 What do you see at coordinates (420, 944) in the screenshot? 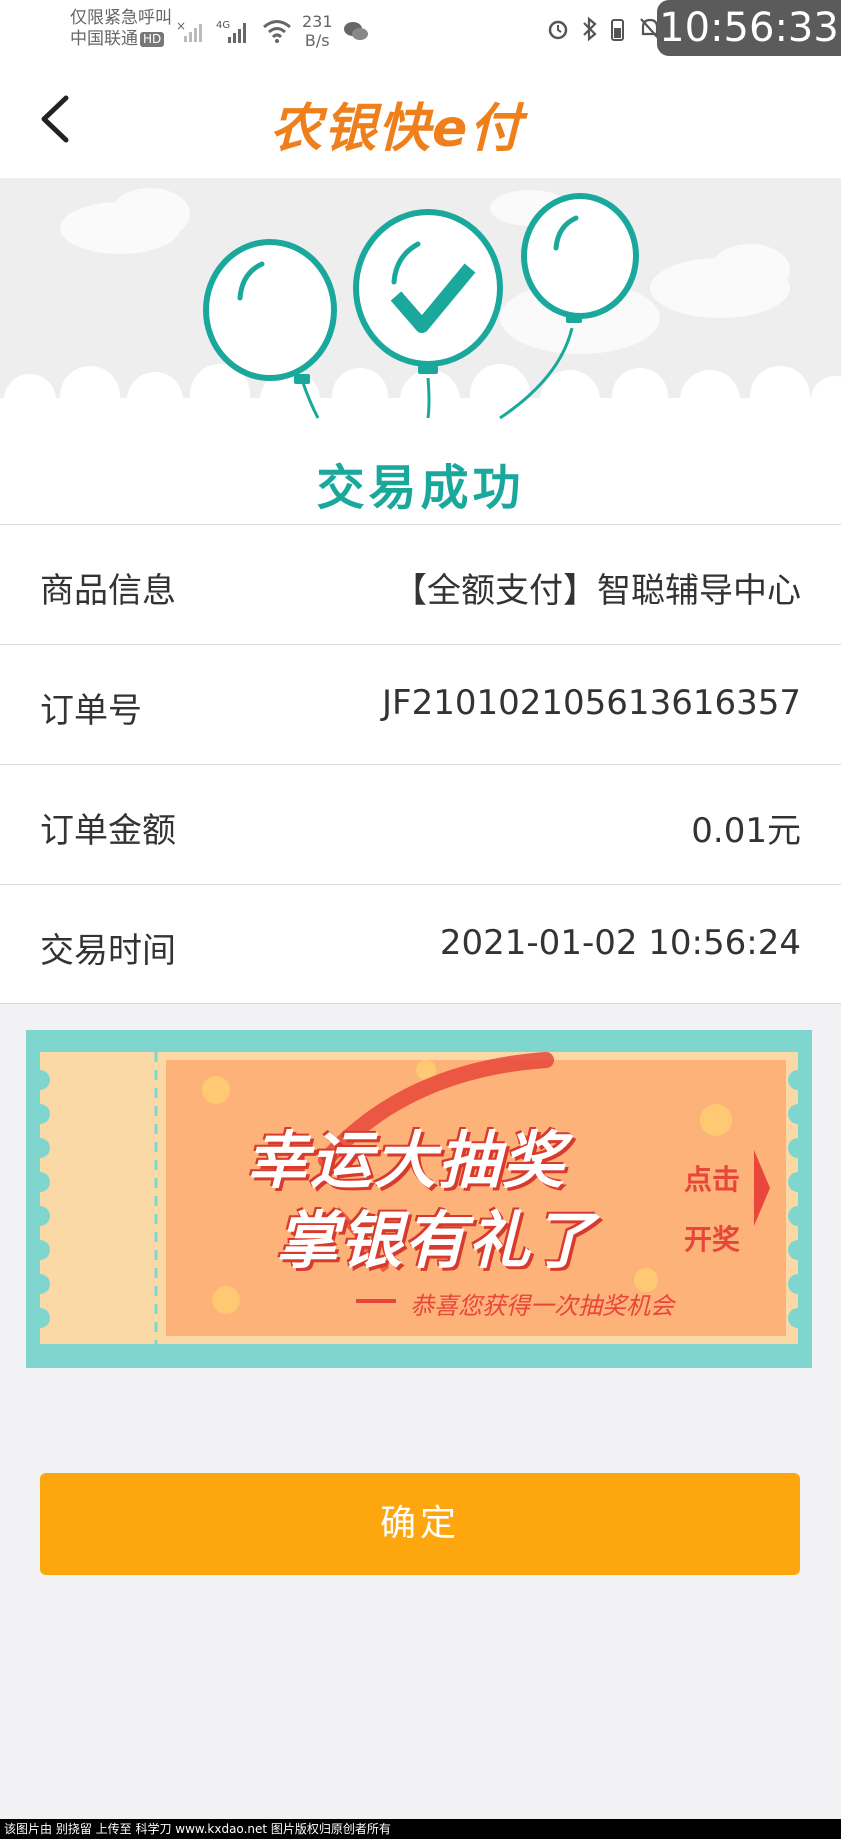
I see `detail-row-time: 交易时间 2021-01-02 10:56:24` at bounding box center [420, 944].